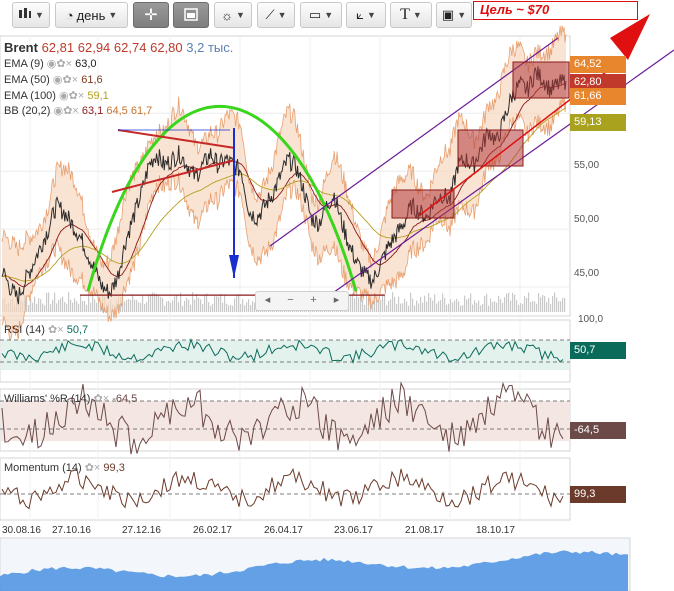 The width and height of the screenshot is (674, 591). I want to click on scroll-right-icon: ▸, so click(336, 301).